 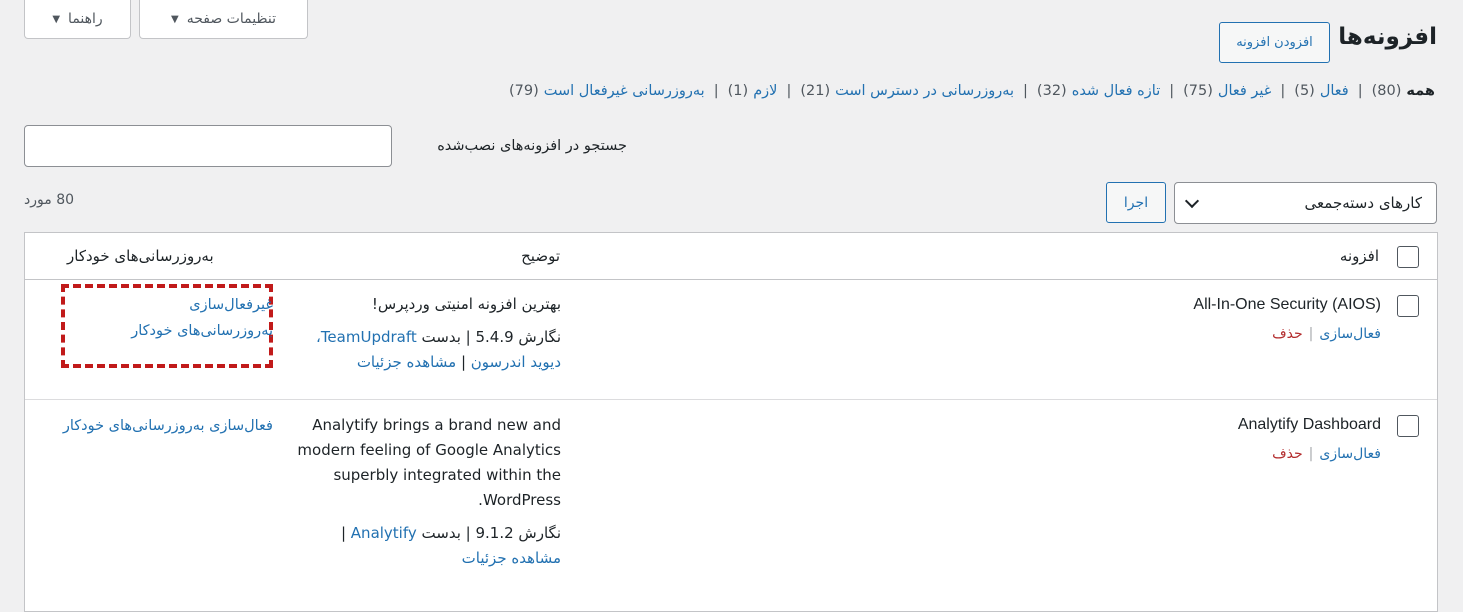 I want to click on filter-inactive: غیر فعال (75), so click(x=1227, y=91).